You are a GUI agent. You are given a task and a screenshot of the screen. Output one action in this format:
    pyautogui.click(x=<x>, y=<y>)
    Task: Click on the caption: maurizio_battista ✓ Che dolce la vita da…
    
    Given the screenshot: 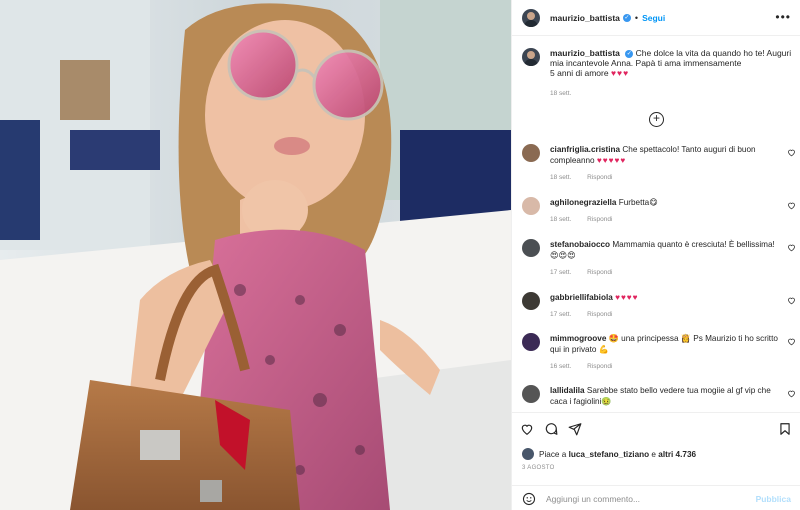 What is the action you would take?
    pyautogui.click(x=657, y=72)
    